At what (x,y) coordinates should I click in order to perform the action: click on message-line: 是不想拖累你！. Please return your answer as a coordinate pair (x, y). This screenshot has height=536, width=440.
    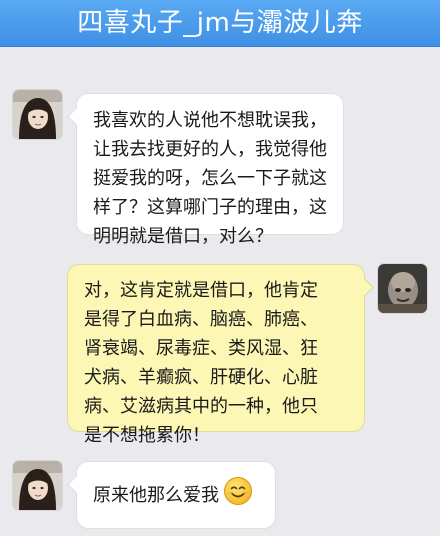
    Looking at the image, I should click on (147, 435).